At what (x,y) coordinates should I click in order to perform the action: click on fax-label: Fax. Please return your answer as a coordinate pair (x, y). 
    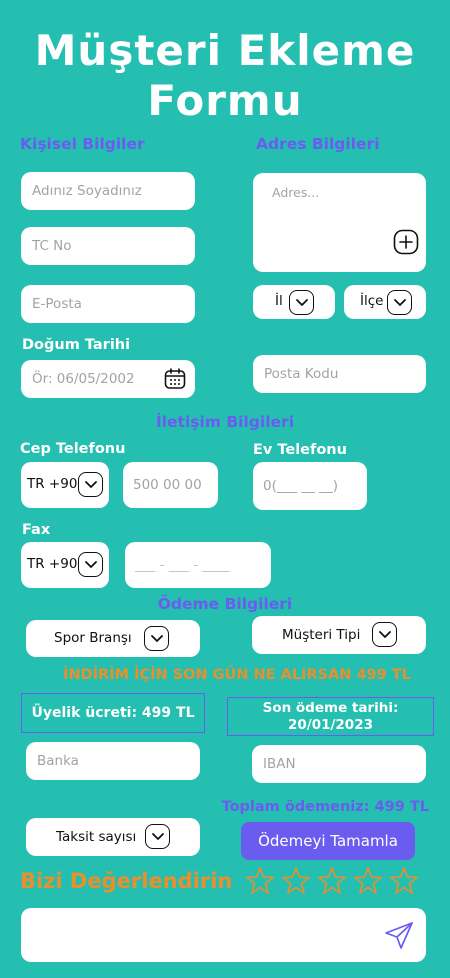
    Looking at the image, I should click on (36, 530).